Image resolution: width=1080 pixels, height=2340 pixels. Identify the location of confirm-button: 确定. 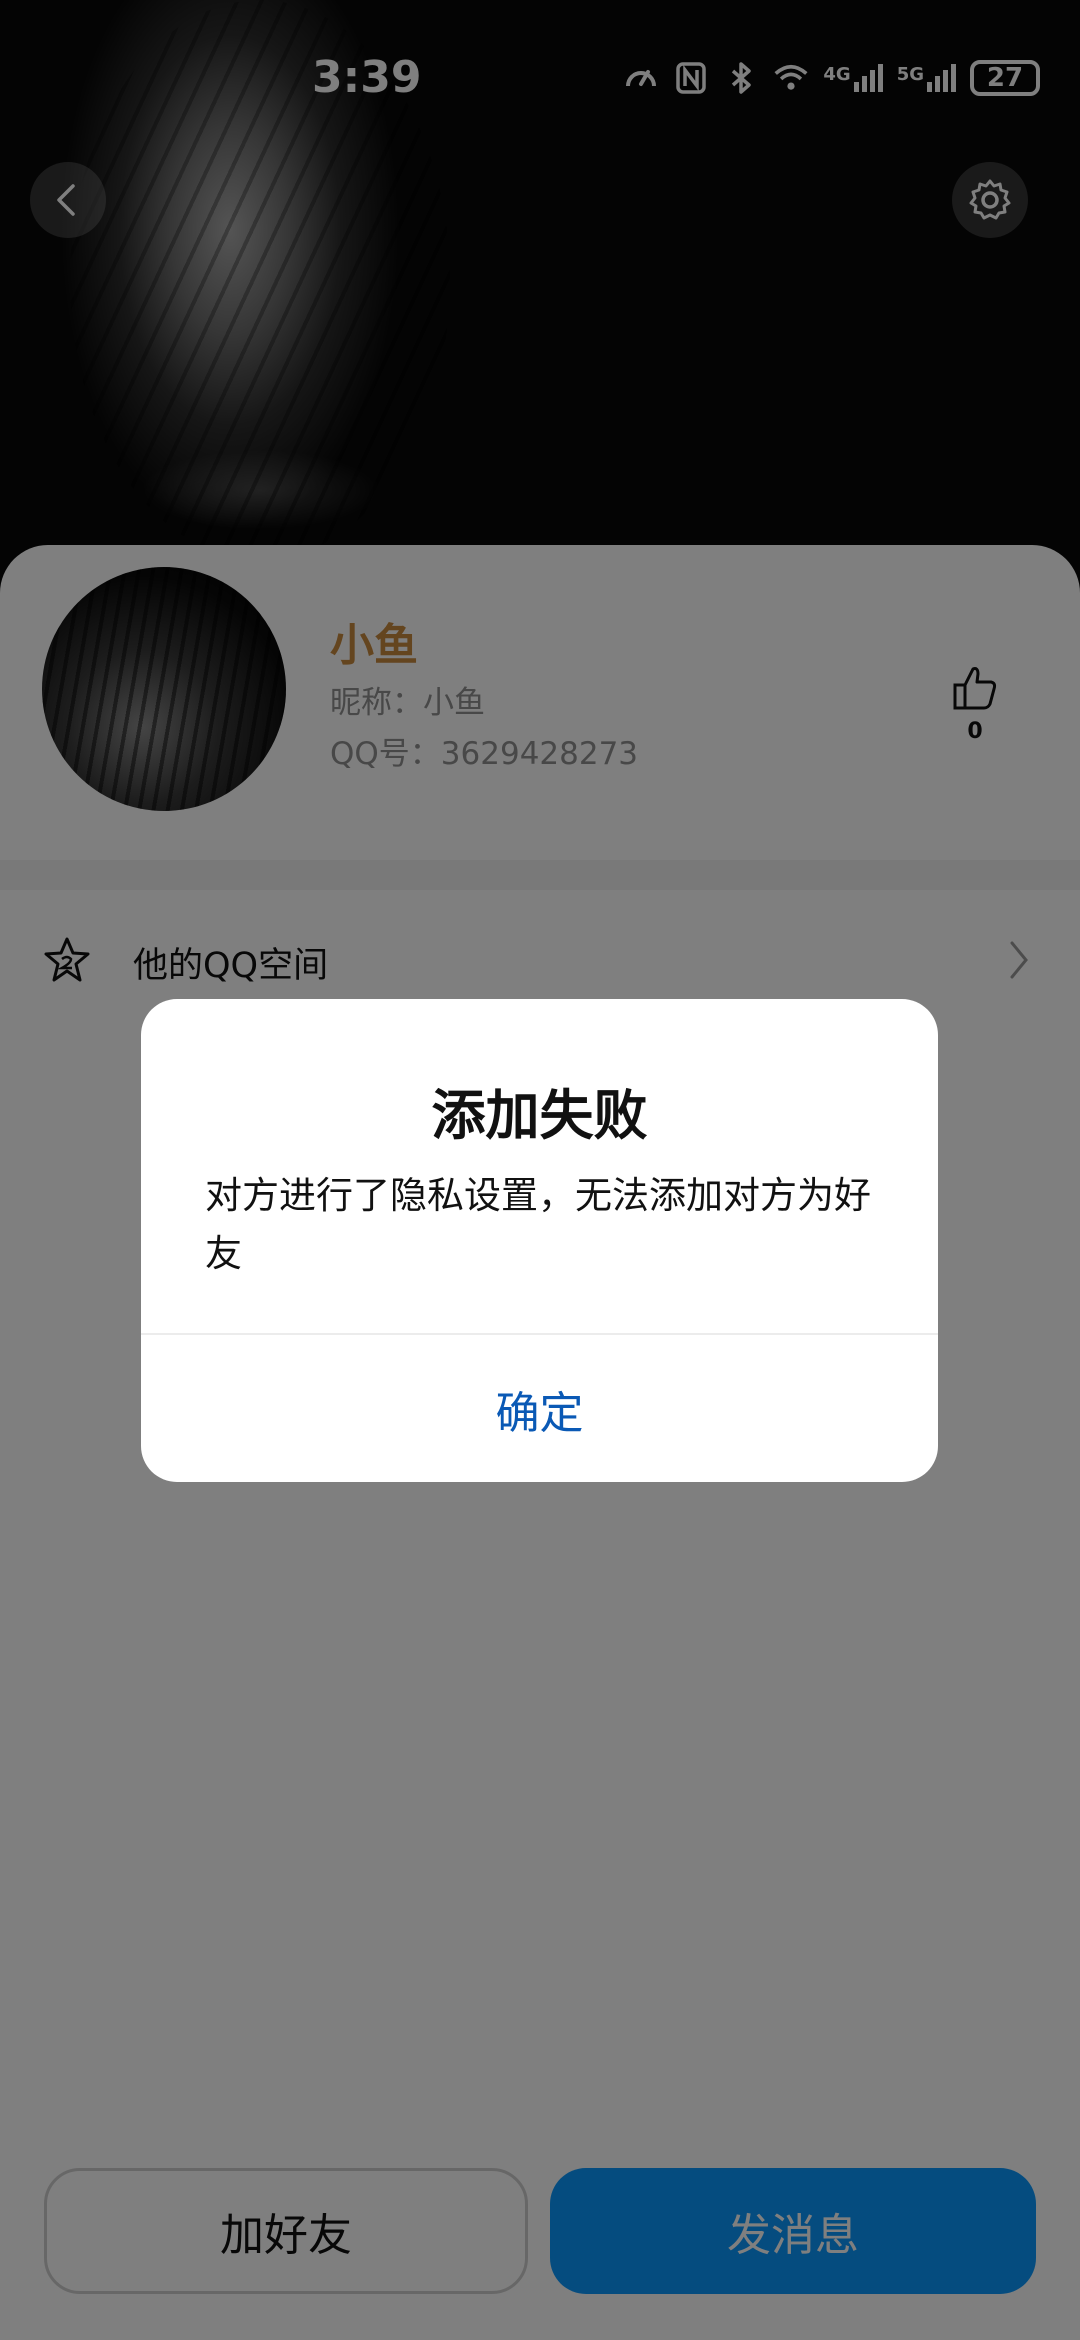
(539, 1408).